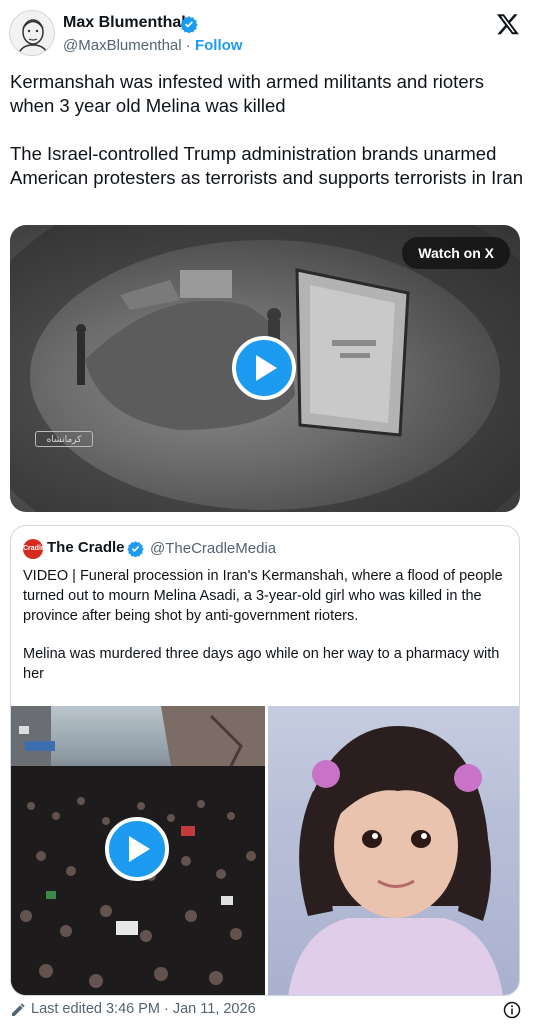 Image resolution: width=533 pixels, height=1024 pixels. What do you see at coordinates (395, 860) in the screenshot?
I see `child-portrait` at bounding box center [395, 860].